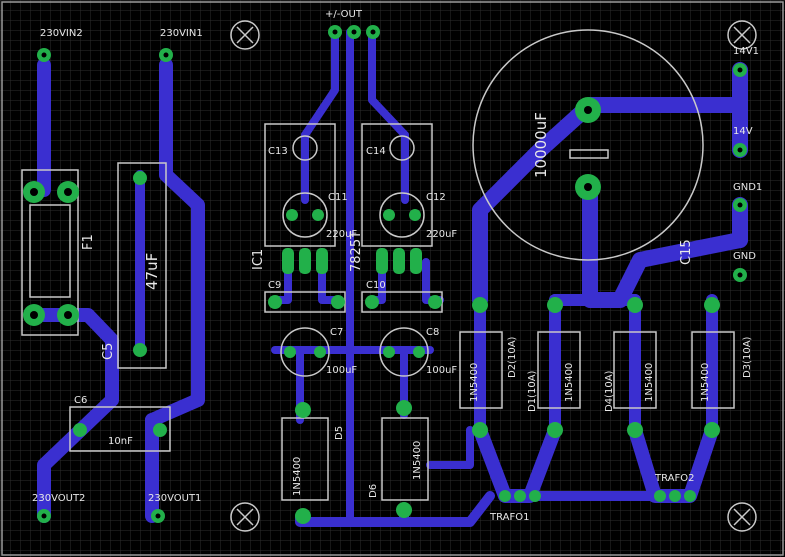 This screenshot has width=785, height=557. Describe the element at coordinates (258, 259) in the screenshot. I see `label-ic1: IC1` at that location.